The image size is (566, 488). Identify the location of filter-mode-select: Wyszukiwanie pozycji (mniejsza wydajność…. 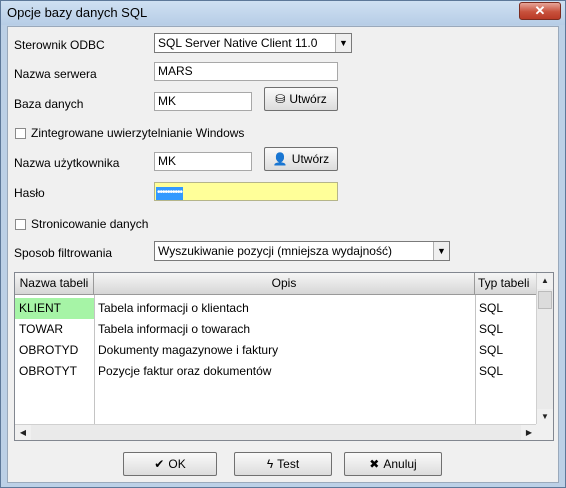
(302, 251).